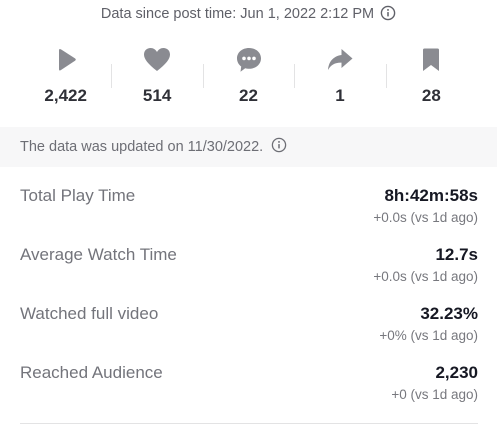 This screenshot has width=497, height=434. I want to click on metric-value: 2,230, so click(456, 372).